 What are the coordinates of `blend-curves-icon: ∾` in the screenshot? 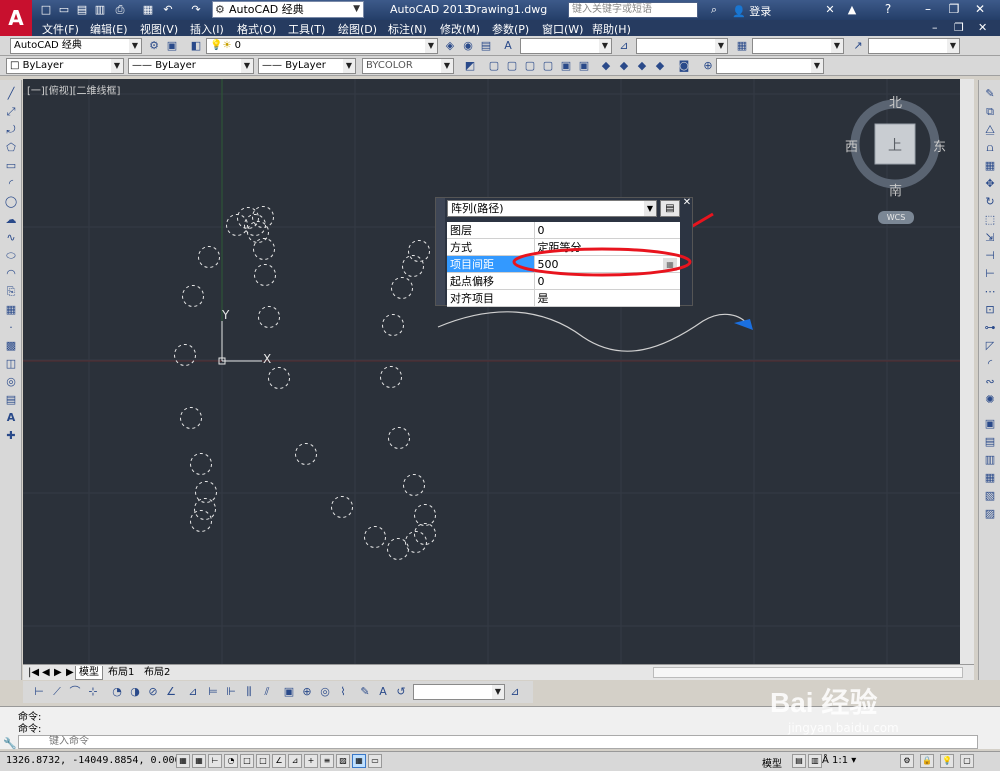 It's located at (990, 382).